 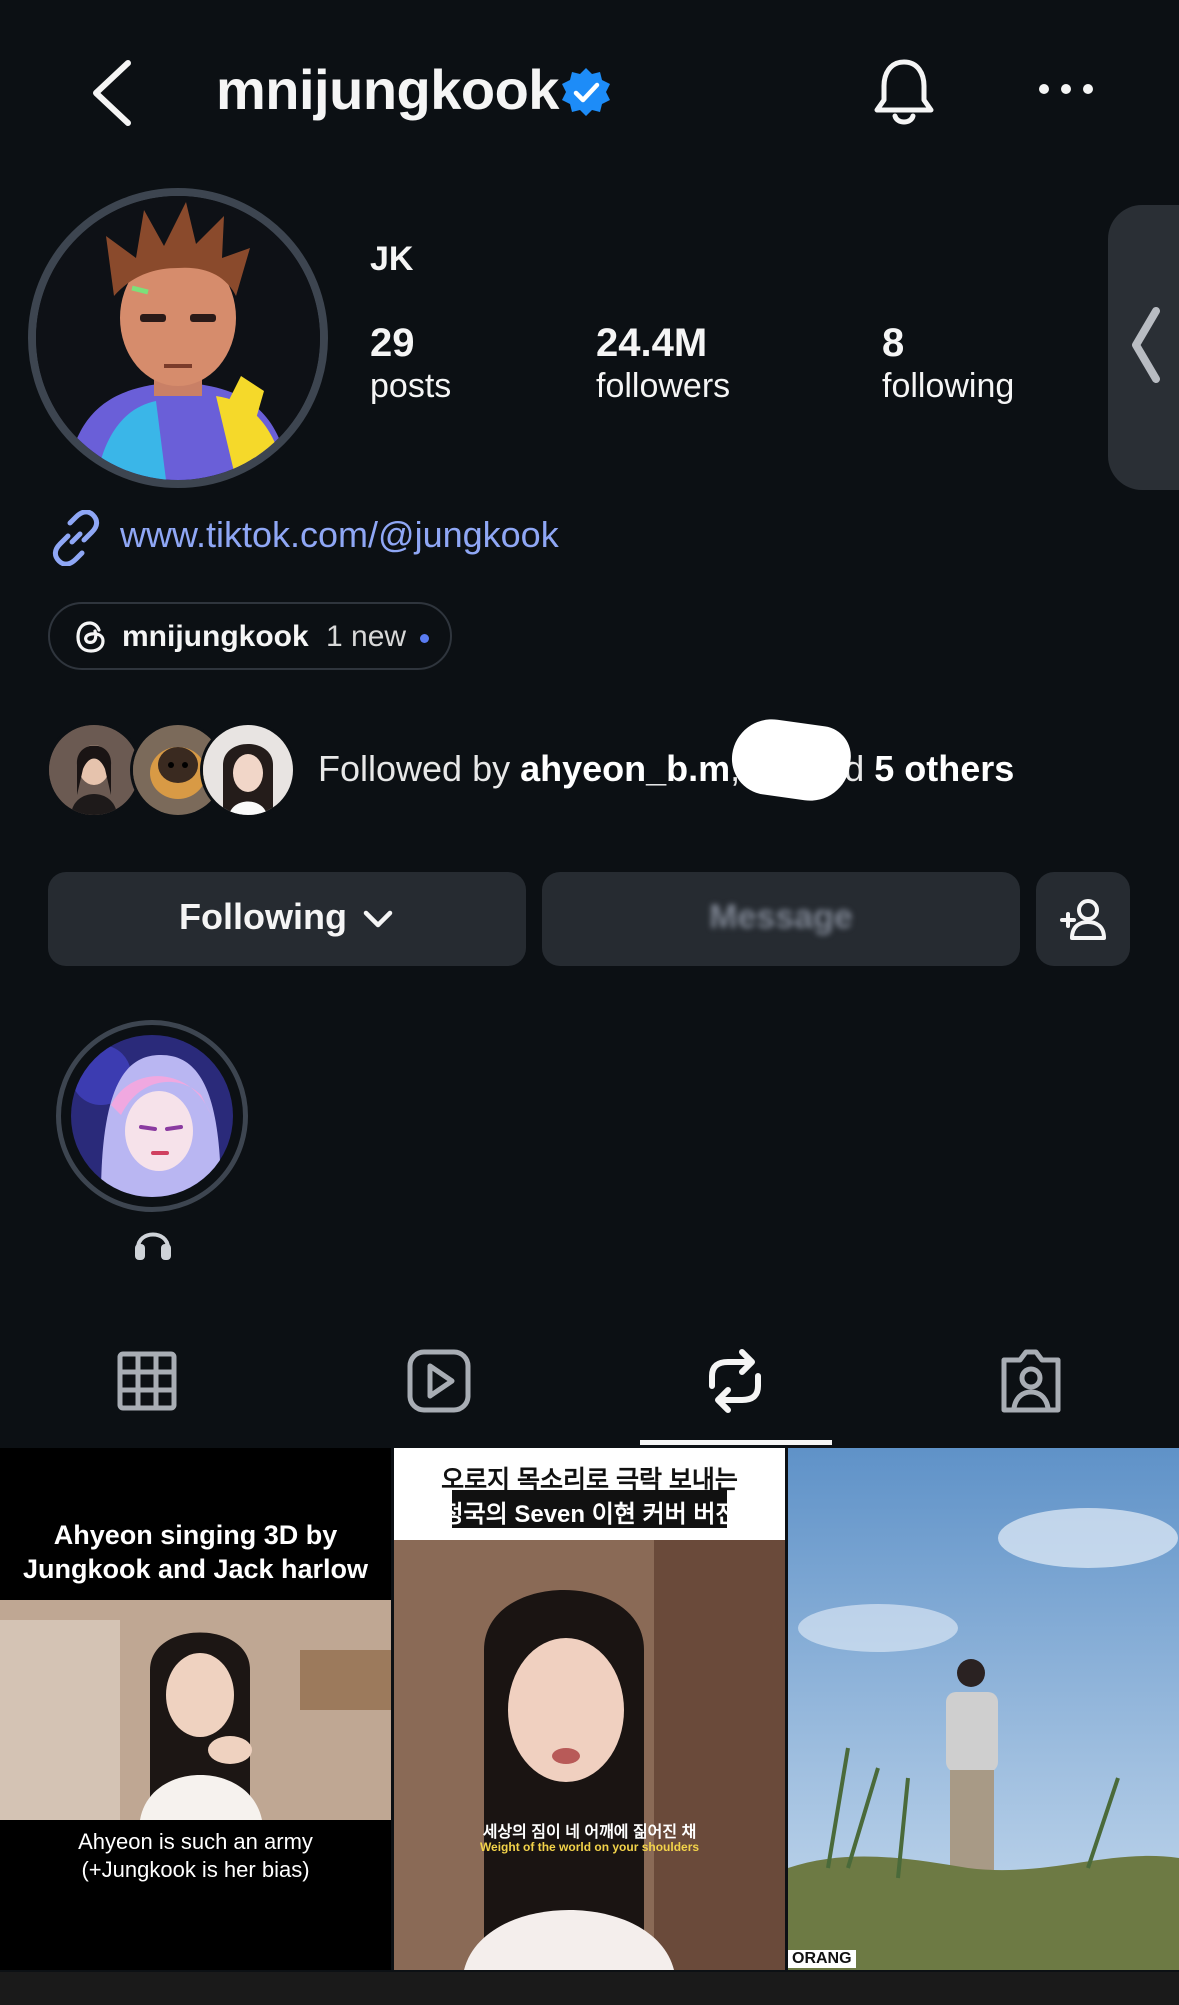 I want to click on back-arrow-icon, so click(x=113, y=93).